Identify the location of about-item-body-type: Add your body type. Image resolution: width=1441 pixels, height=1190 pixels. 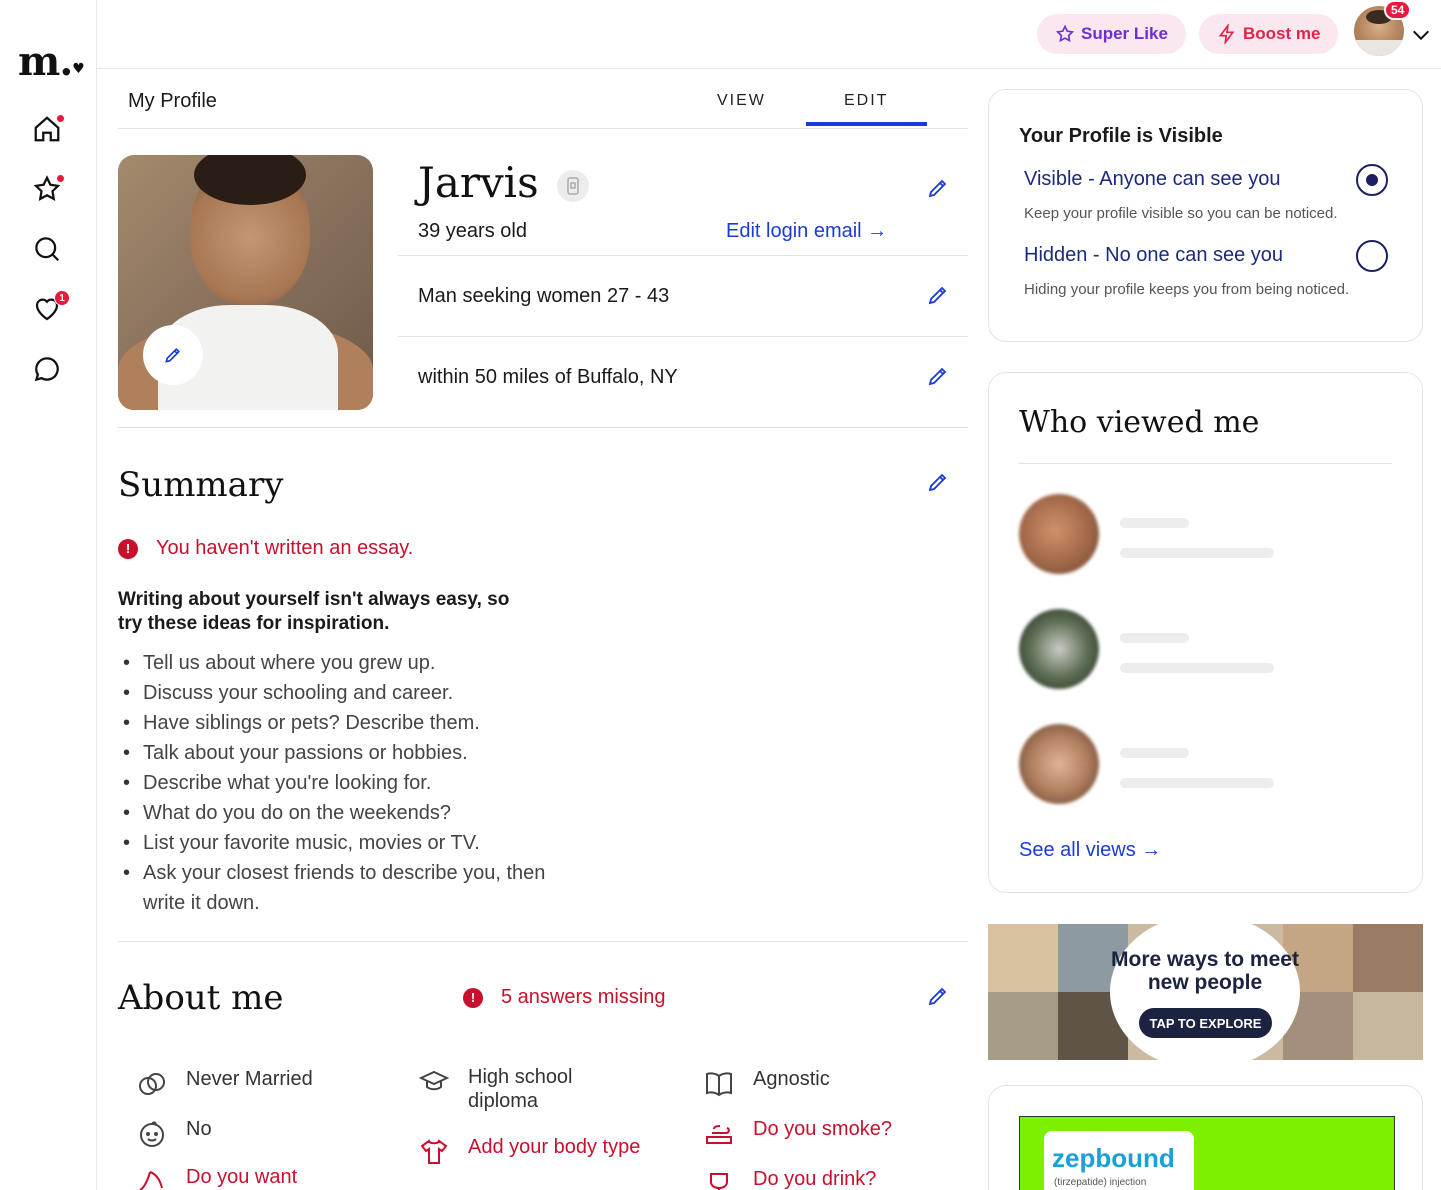
(529, 1152).